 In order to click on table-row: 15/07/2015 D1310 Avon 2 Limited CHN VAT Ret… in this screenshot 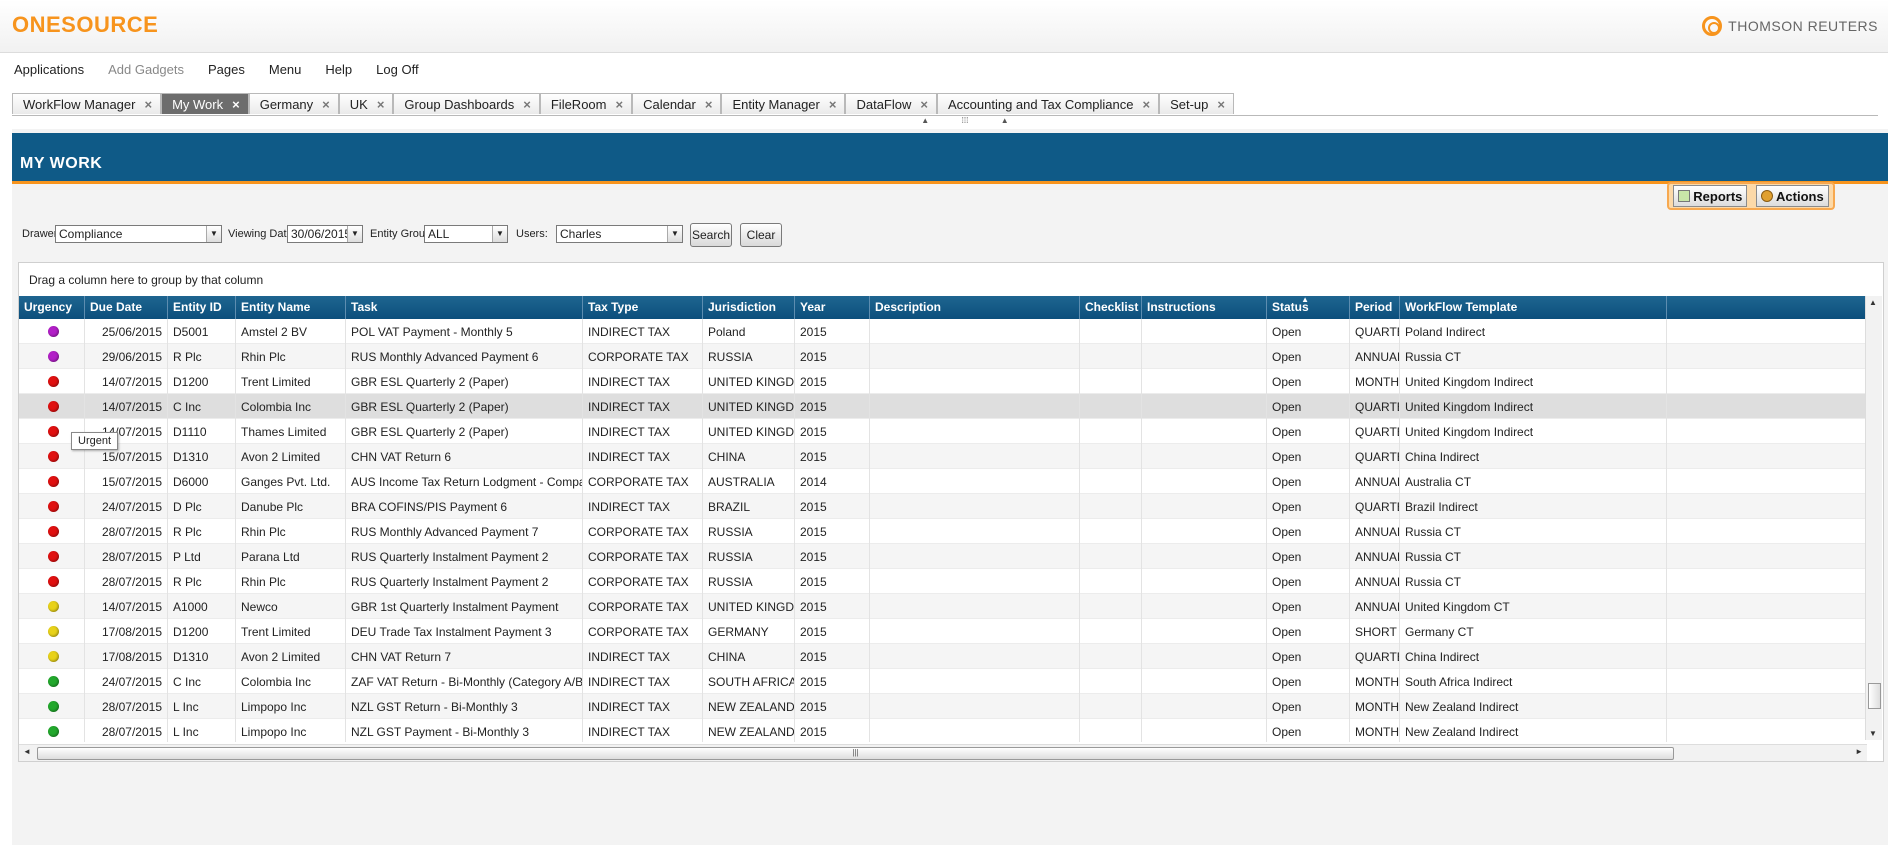, I will do `click(943, 456)`.